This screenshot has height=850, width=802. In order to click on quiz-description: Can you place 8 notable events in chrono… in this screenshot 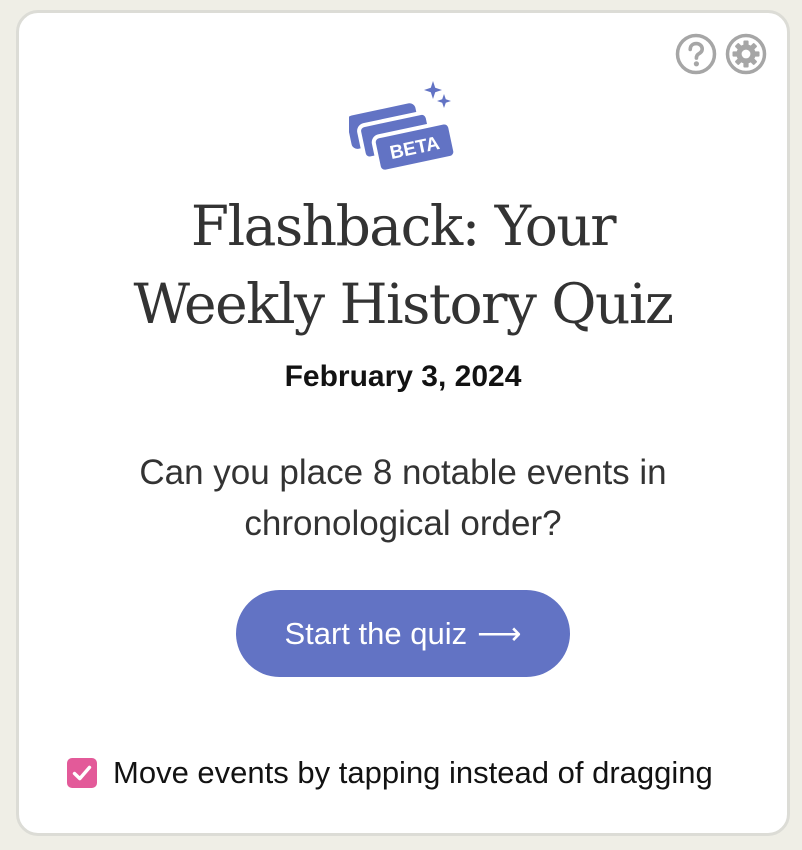, I will do `click(403, 498)`.